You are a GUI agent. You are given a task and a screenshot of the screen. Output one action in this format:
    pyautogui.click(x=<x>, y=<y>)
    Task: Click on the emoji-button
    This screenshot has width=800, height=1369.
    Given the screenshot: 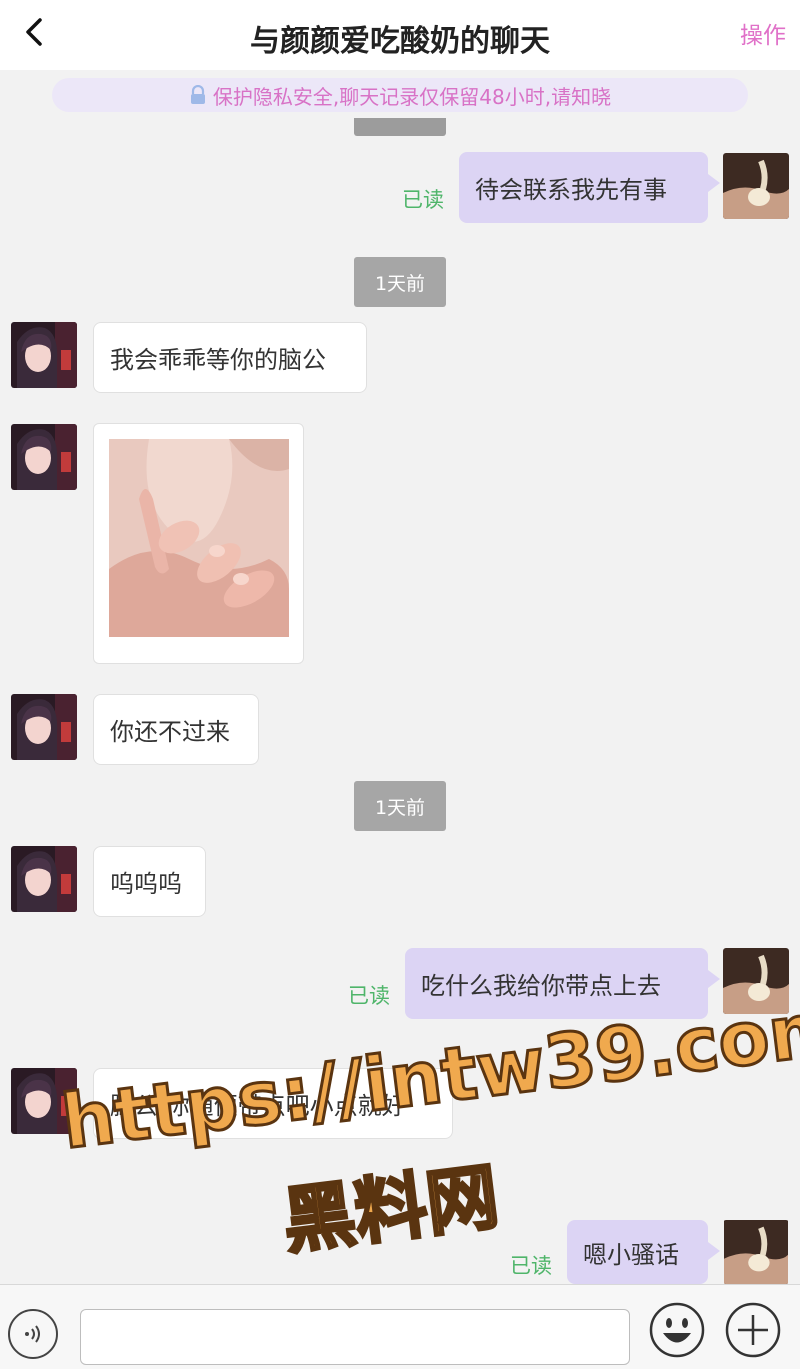 What is the action you would take?
    pyautogui.click(x=677, y=1330)
    